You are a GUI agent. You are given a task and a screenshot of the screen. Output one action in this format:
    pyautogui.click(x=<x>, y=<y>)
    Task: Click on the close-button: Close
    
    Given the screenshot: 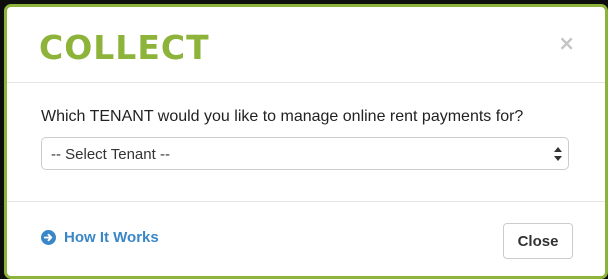 What is the action you would take?
    pyautogui.click(x=538, y=241)
    